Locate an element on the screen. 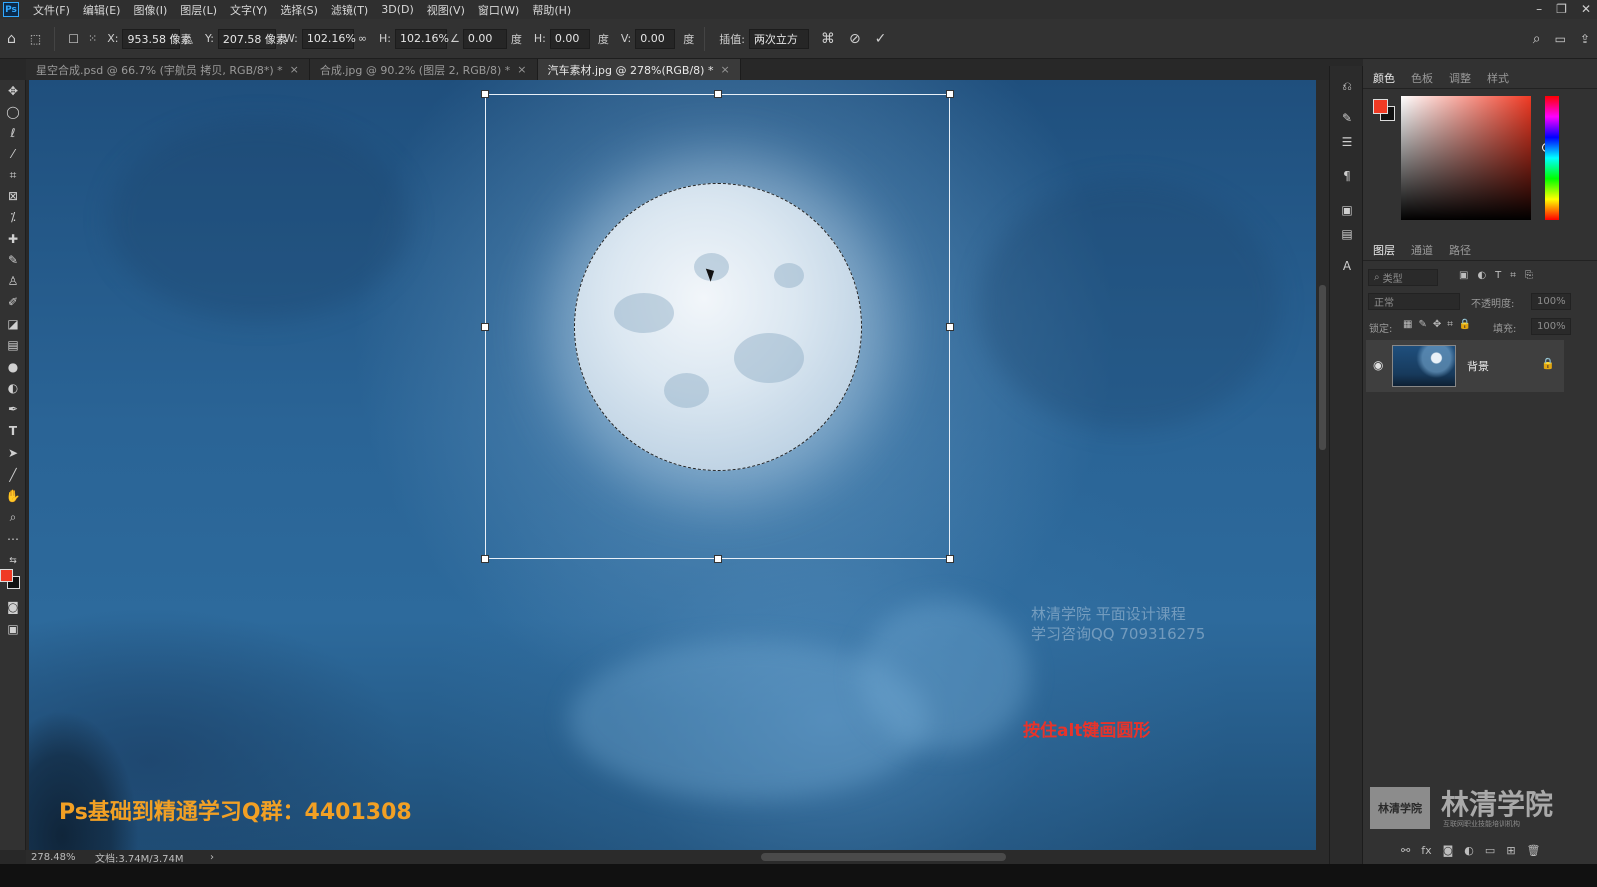 This screenshot has width=1597, height=887. tab-swatches: 色板 is located at coordinates (1422, 78).